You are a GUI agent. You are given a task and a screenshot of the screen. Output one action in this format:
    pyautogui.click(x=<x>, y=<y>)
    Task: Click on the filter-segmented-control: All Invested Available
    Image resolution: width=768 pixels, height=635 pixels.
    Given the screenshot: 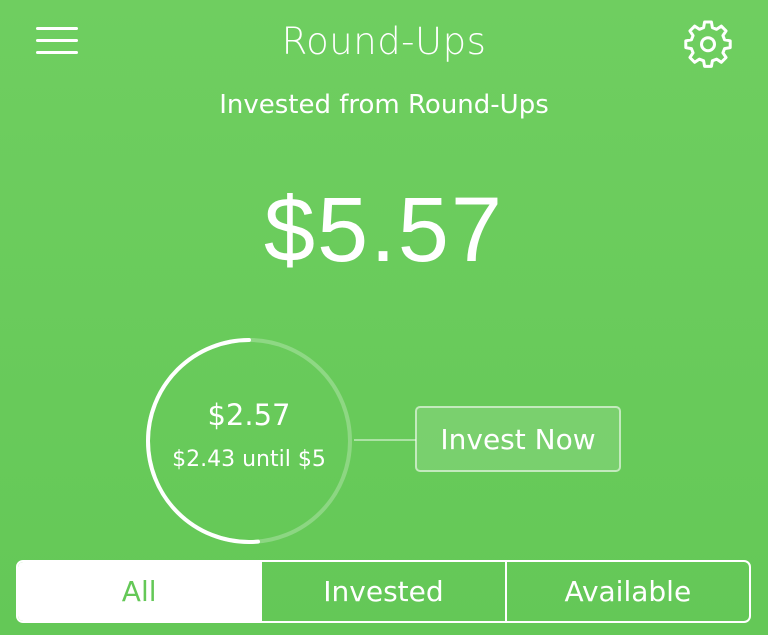 What is the action you would take?
    pyautogui.click(x=383, y=591)
    